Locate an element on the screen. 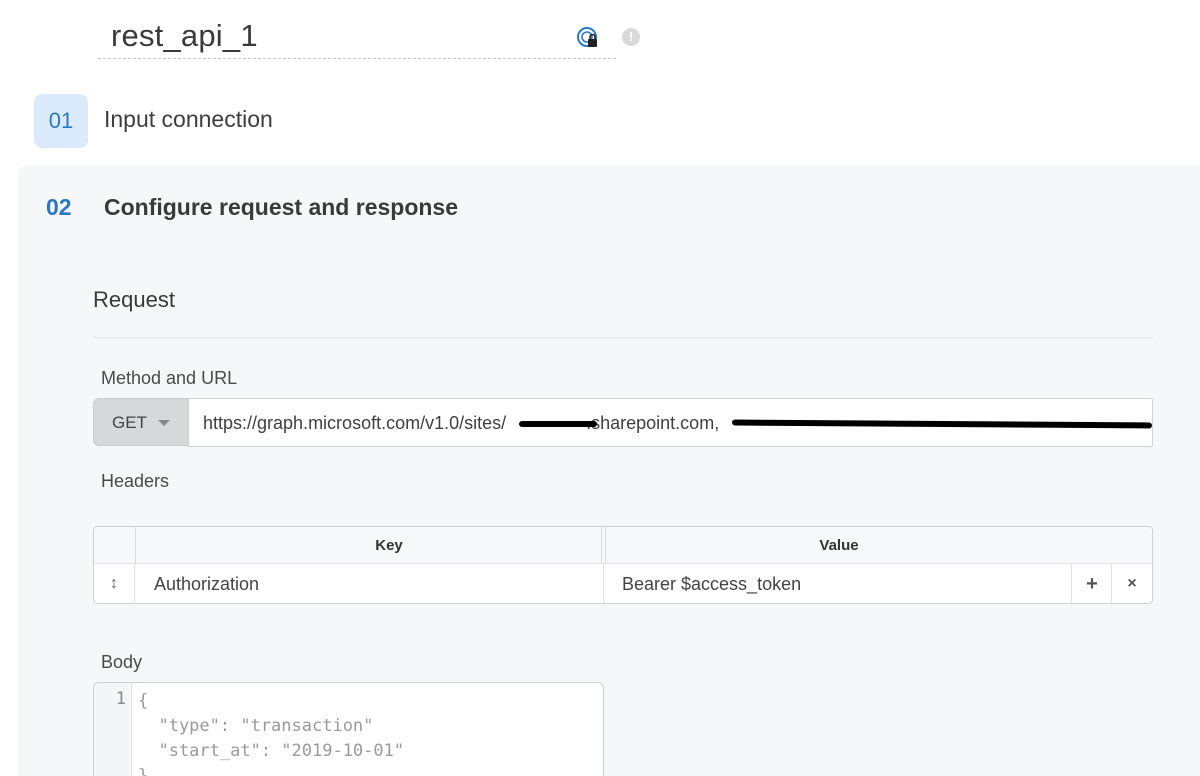 The width and height of the screenshot is (1200, 776). connection-name: rest_api_1 is located at coordinates (184, 36).